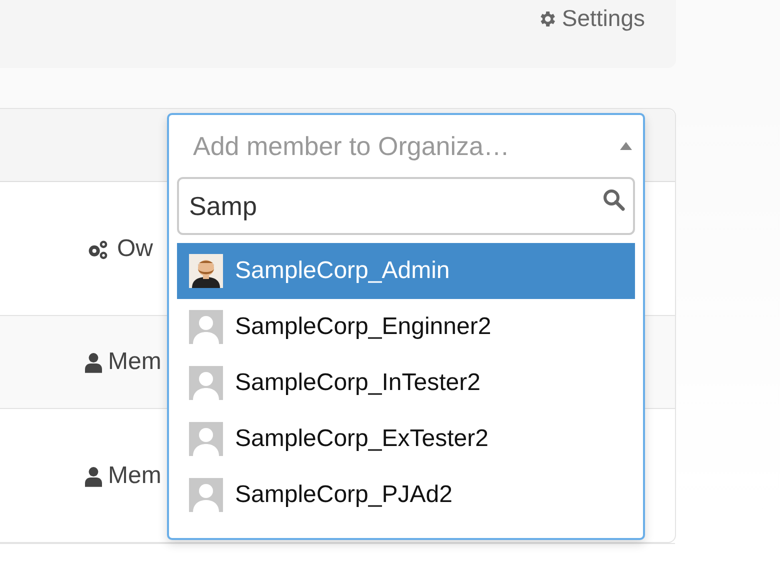 Image resolution: width=780 pixels, height=581 pixels. I want to click on member-option: SampleCorp_Admin, so click(406, 271).